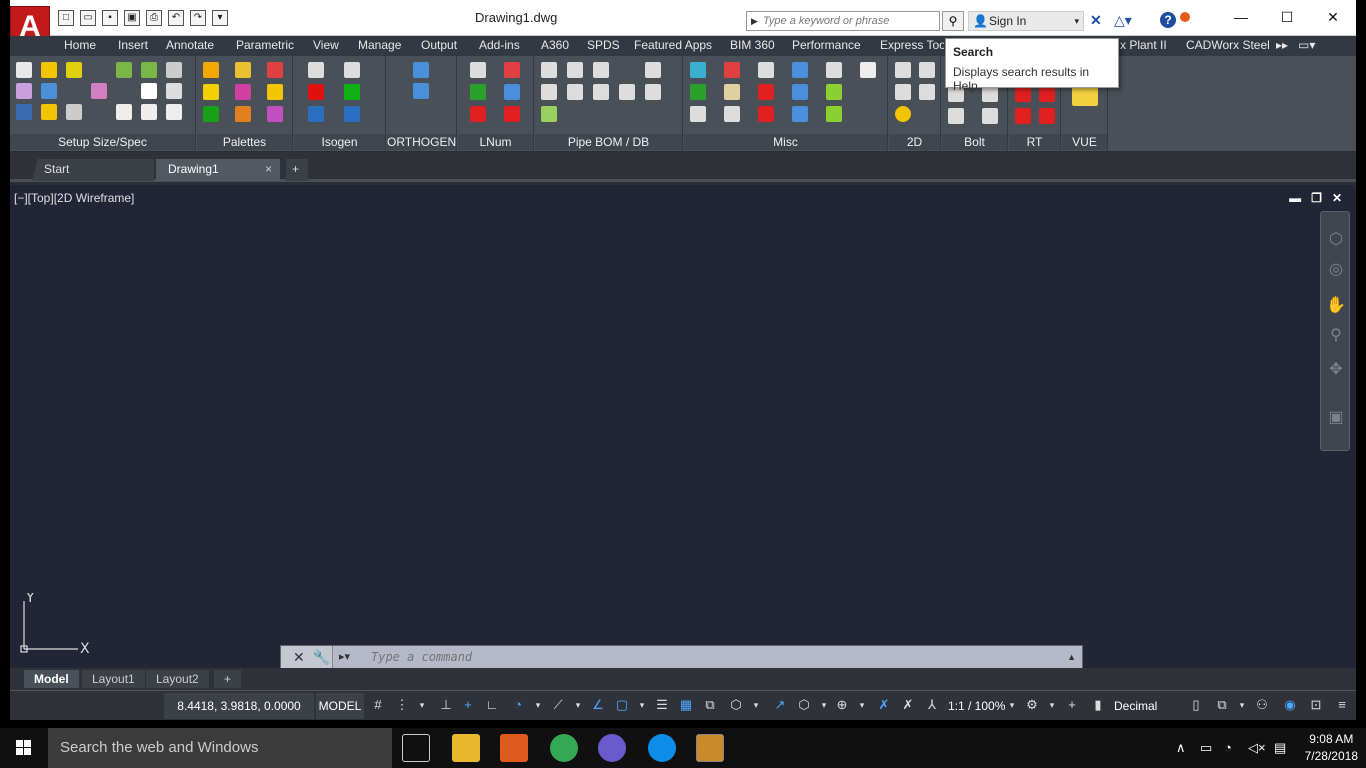  What do you see at coordinates (1241, 17) in the screenshot?
I see `minimize-icon: —` at bounding box center [1241, 17].